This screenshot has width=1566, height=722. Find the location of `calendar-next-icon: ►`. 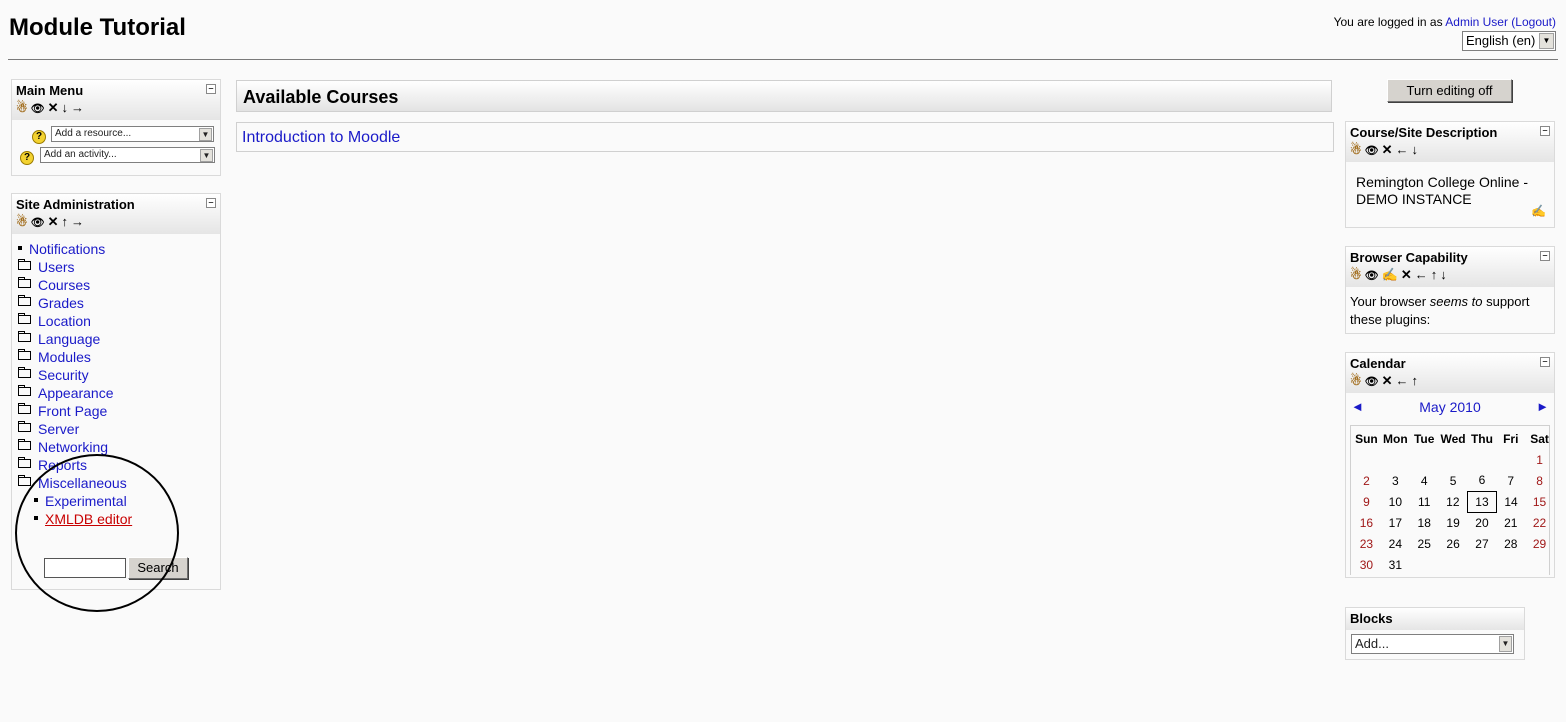

calendar-next-icon: ► is located at coordinates (1542, 406).